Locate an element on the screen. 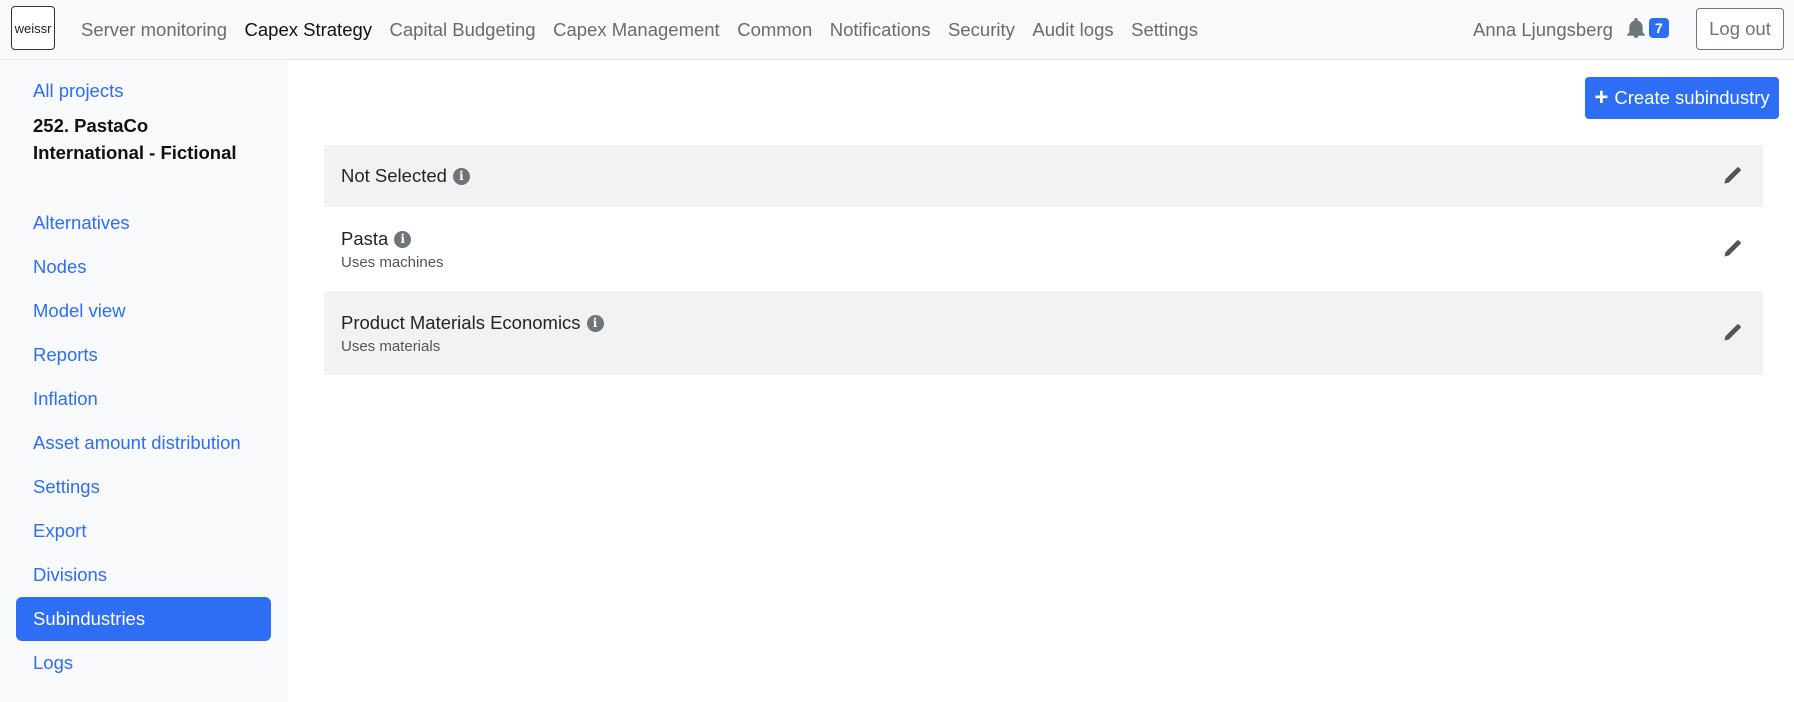 The width and height of the screenshot is (1794, 702). sidebar-item-logs: Logs is located at coordinates (143, 663).